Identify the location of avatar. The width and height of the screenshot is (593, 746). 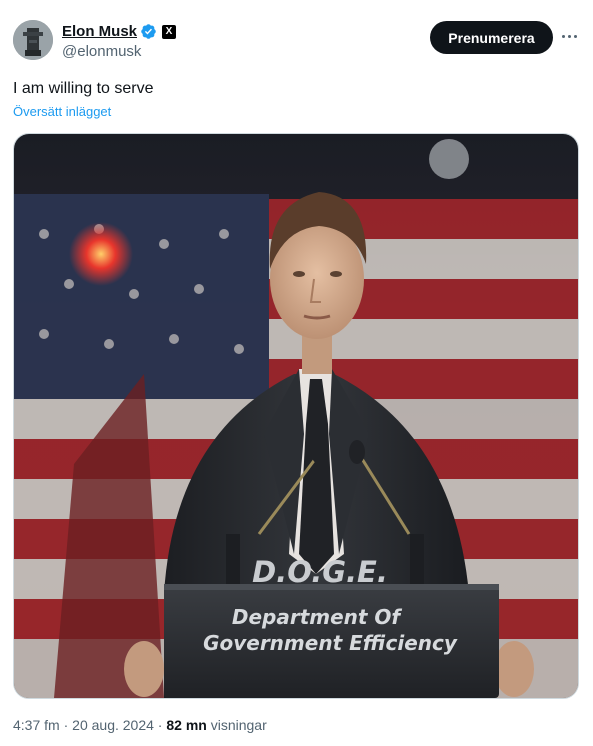
(33, 40).